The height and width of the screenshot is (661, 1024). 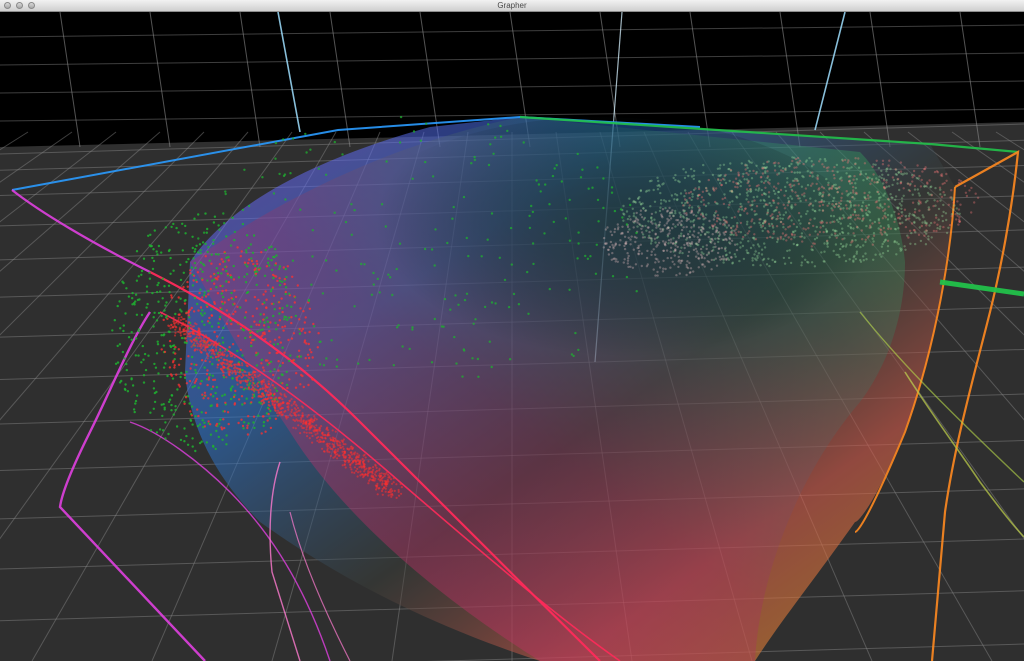 What do you see at coordinates (512, 6) in the screenshot?
I see `title-bar: Grapher` at bounding box center [512, 6].